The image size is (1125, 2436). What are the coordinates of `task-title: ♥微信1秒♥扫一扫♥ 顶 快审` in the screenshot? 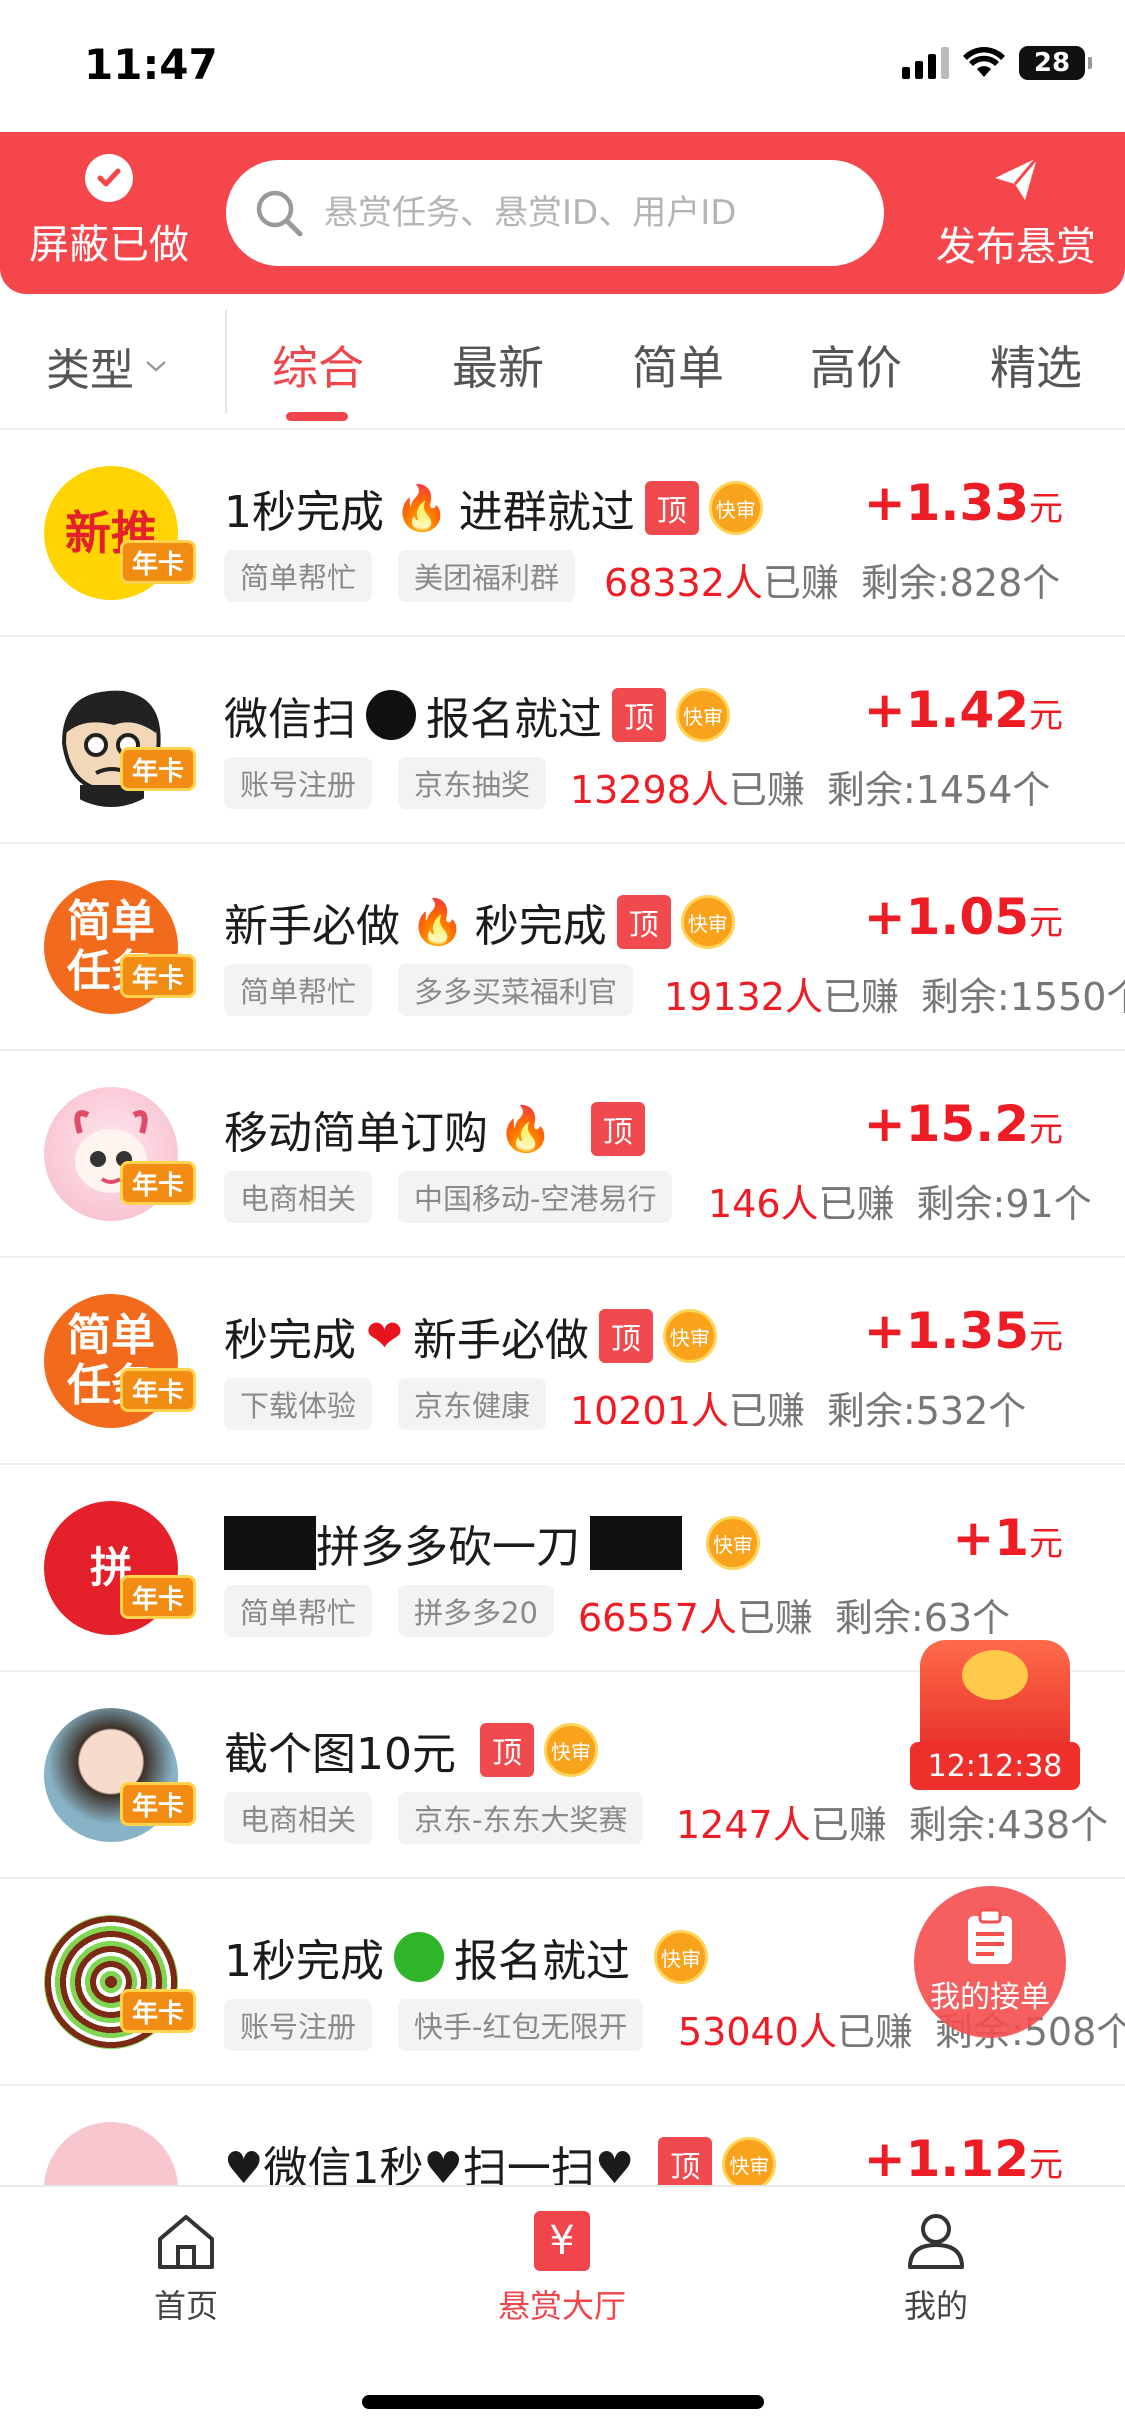 It's located at (500, 2158).